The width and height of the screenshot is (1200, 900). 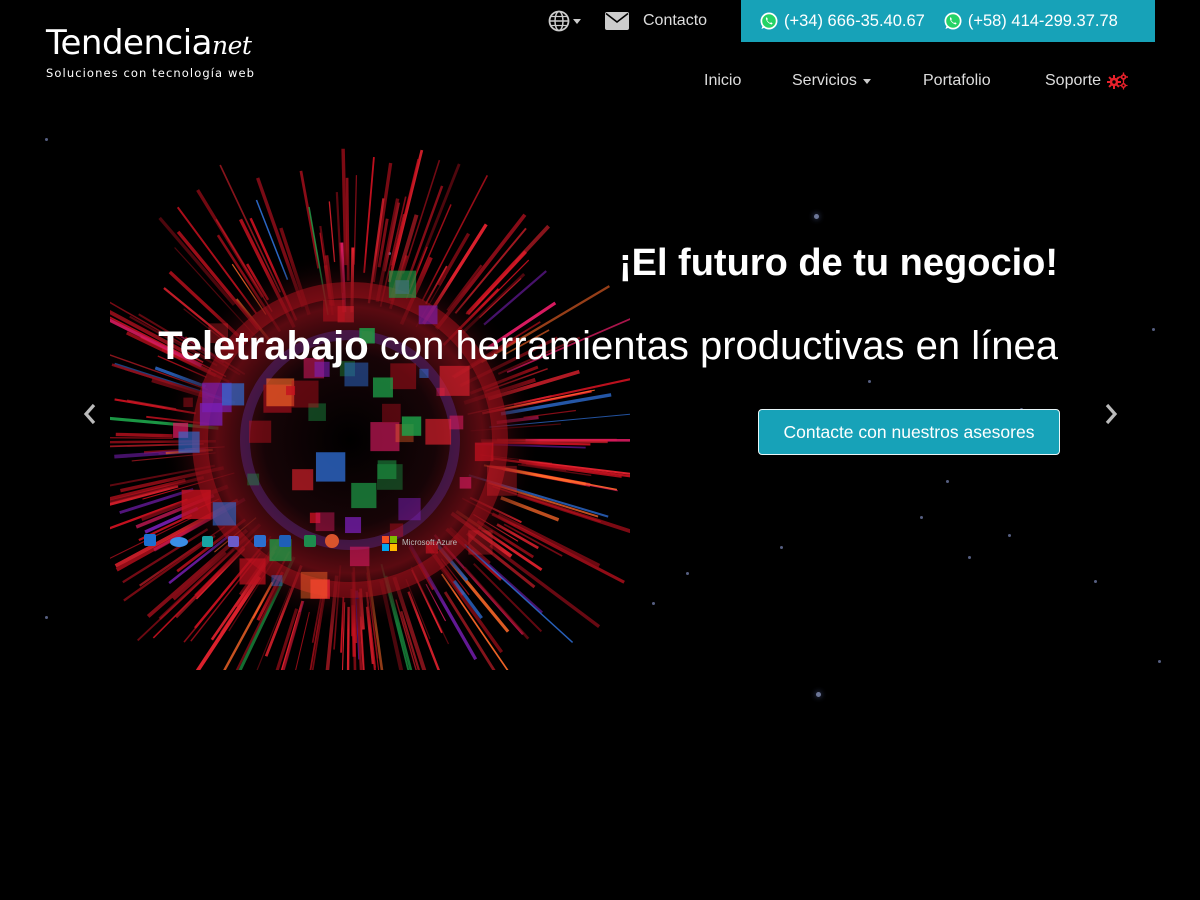 I want to click on chevron-left-icon, so click(x=89, y=414).